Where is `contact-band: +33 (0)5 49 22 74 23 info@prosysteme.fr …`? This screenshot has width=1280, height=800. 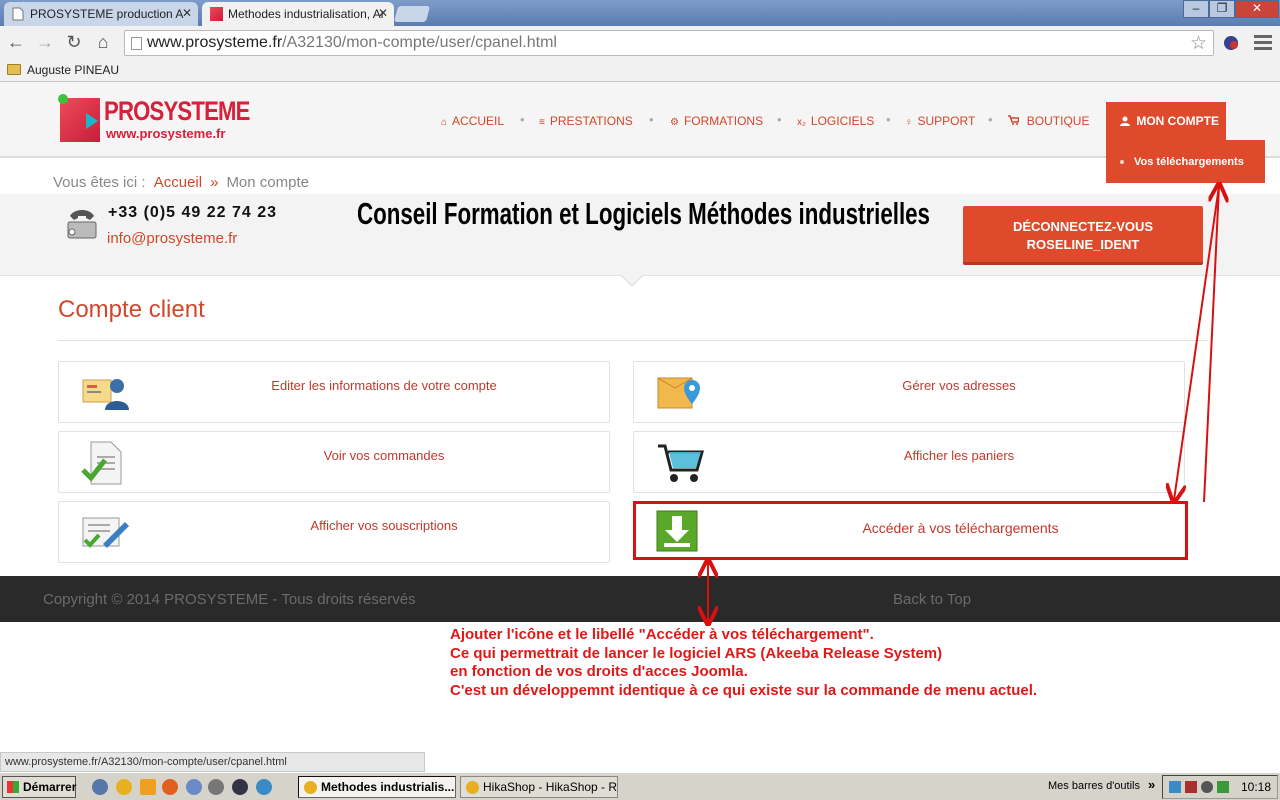
contact-band: +33 (0)5 49 22 74 23 info@prosysteme.fr … is located at coordinates (640, 235).